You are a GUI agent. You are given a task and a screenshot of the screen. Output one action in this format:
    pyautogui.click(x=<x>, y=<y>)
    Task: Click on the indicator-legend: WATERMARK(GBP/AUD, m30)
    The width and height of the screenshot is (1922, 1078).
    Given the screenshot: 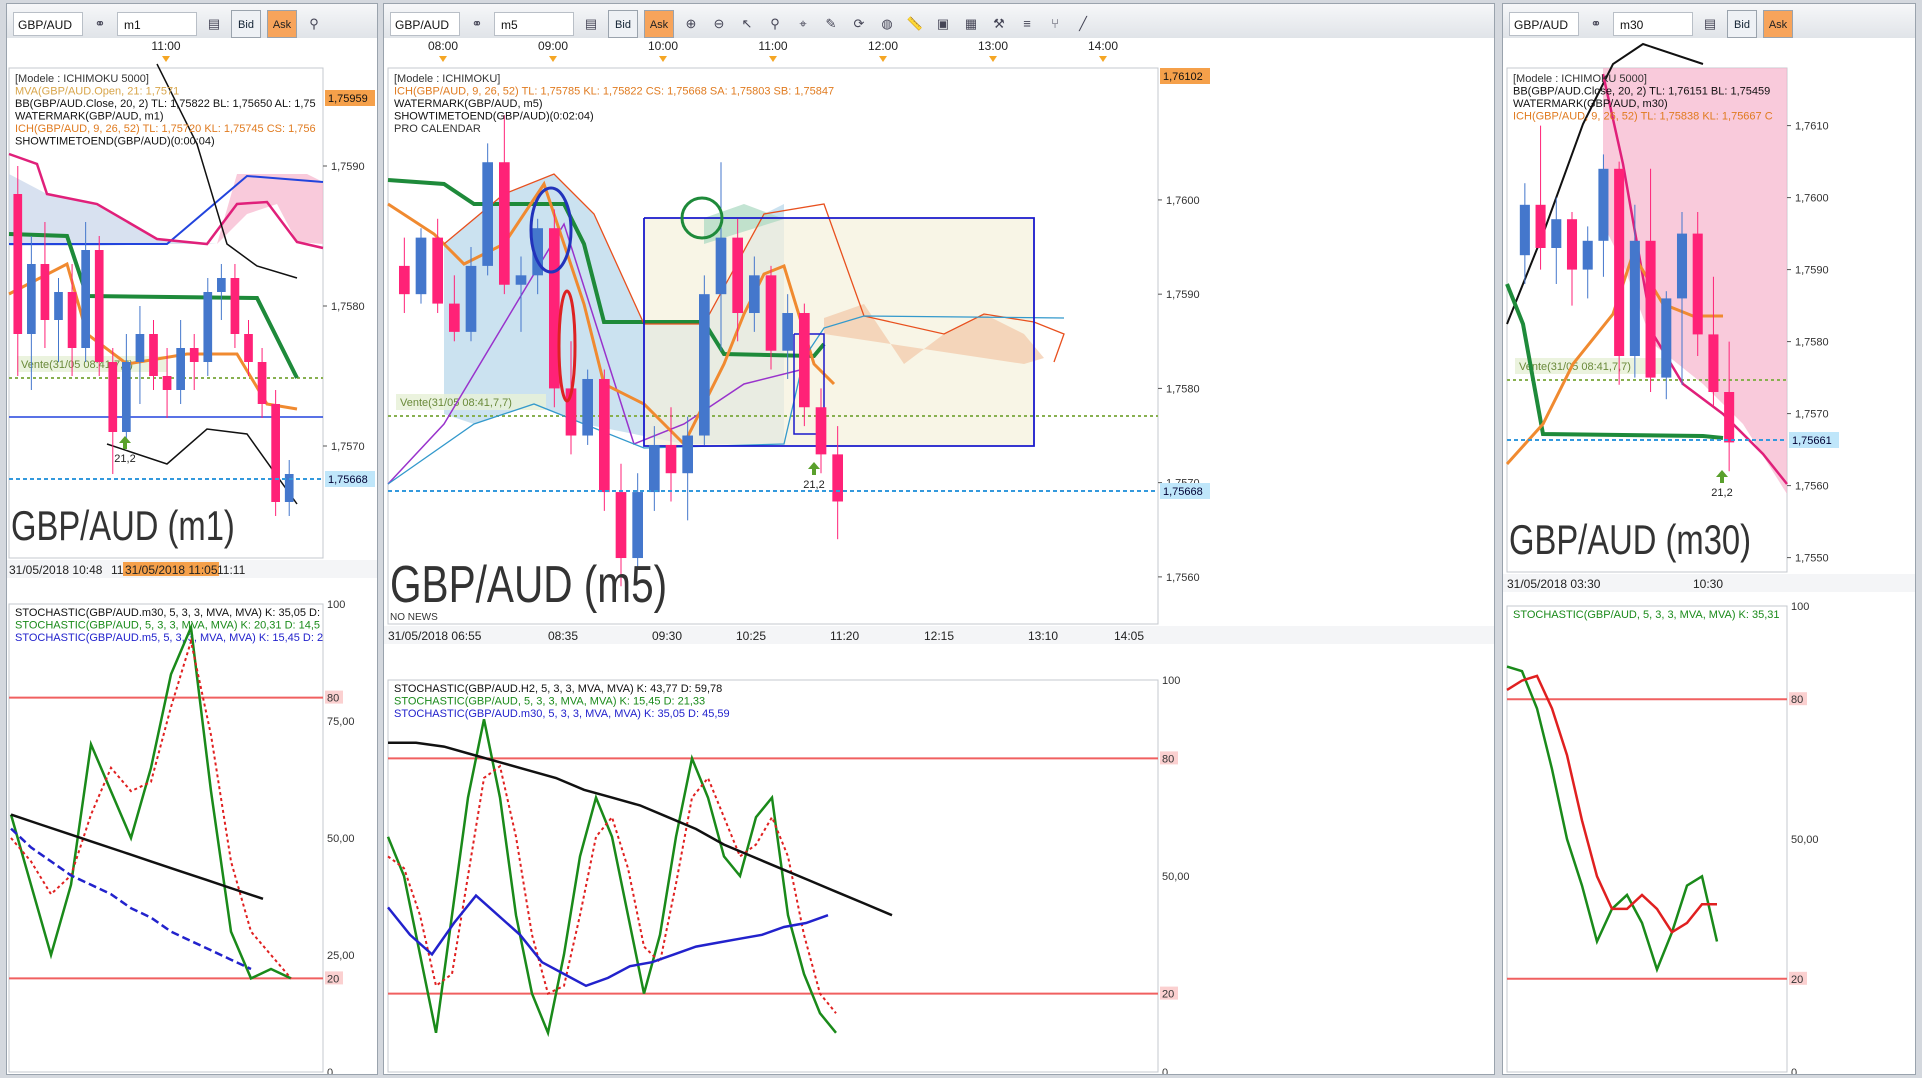 What is the action you would take?
    pyautogui.click(x=1590, y=104)
    